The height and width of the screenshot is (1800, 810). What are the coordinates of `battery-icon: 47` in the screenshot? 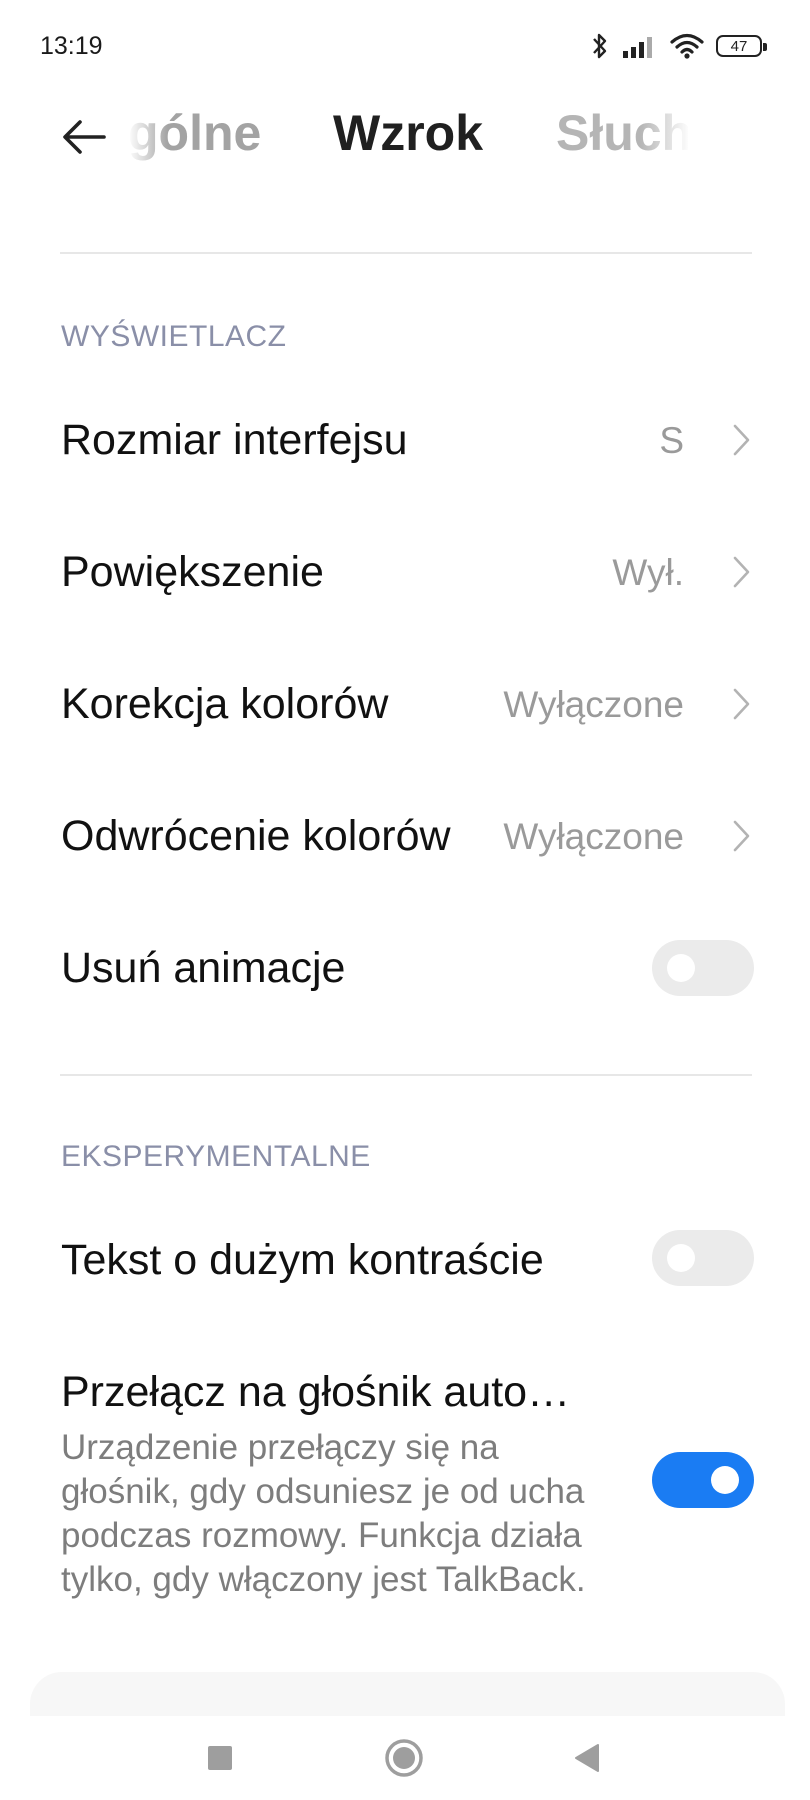 It's located at (741, 46).